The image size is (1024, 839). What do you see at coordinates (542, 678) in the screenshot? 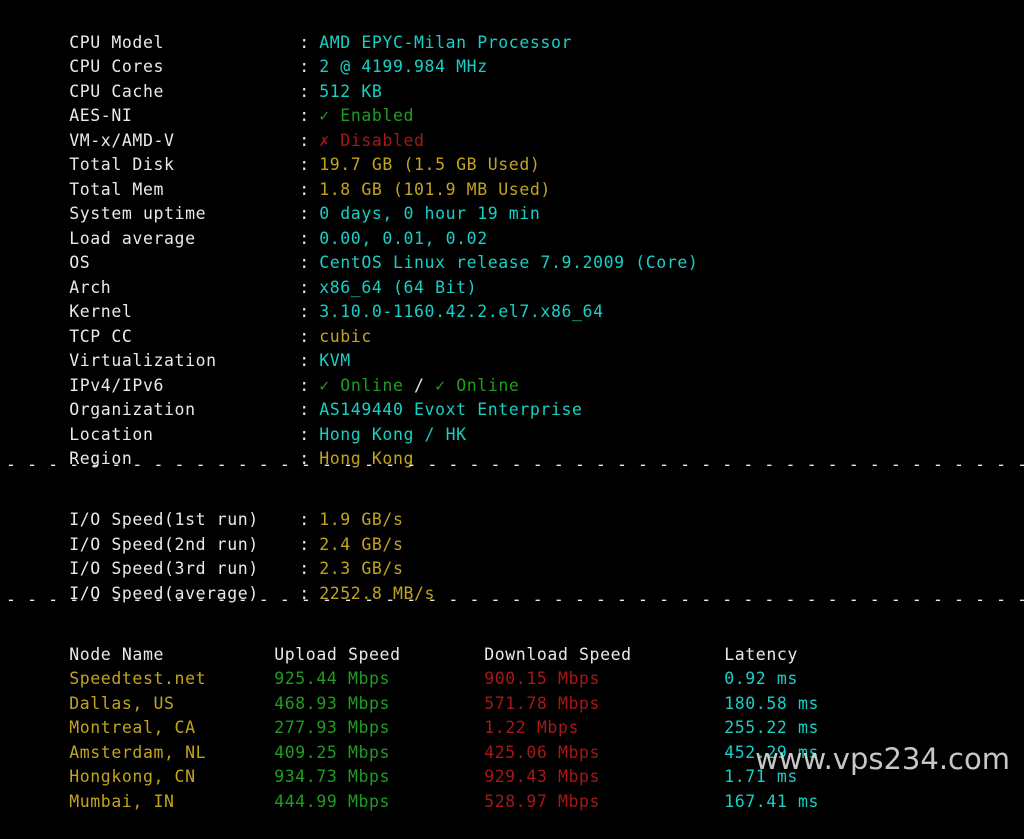
I see `cell-download-speed: 900.15 Mbps` at bounding box center [542, 678].